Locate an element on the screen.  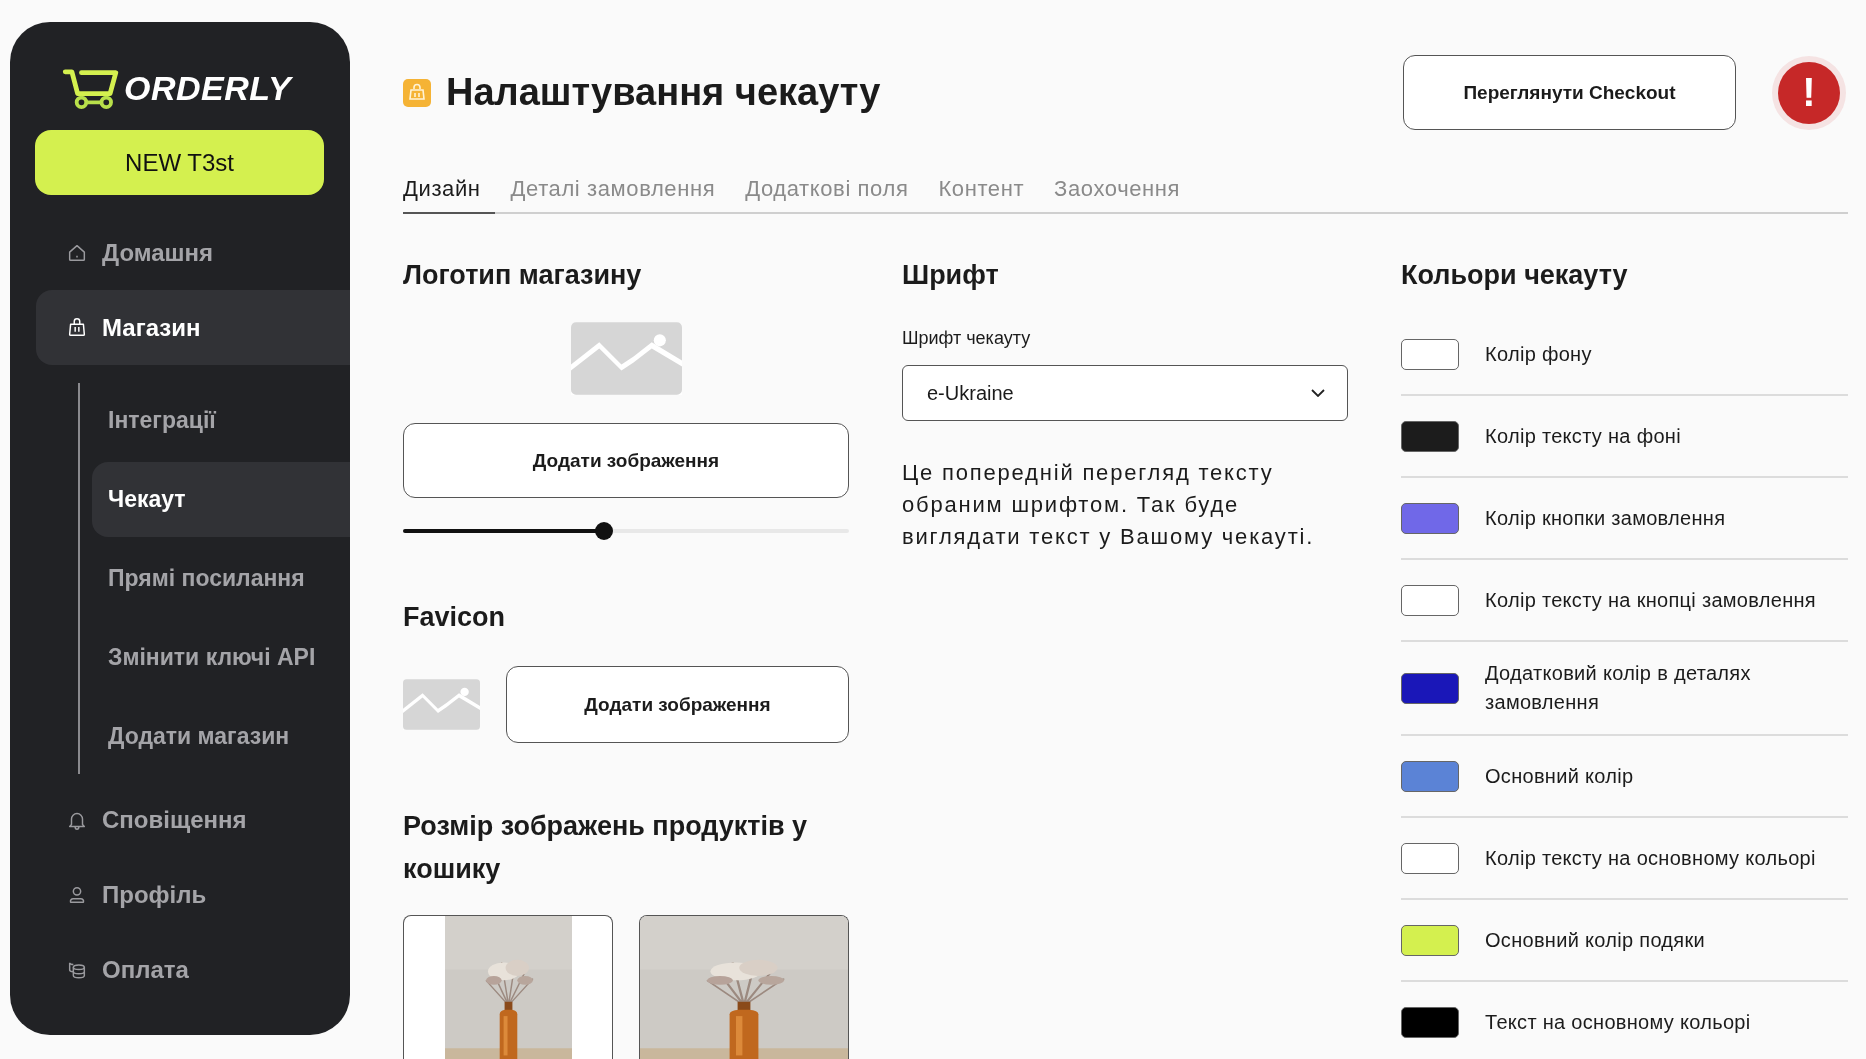
tab: Заохочення is located at coordinates (1124, 195).